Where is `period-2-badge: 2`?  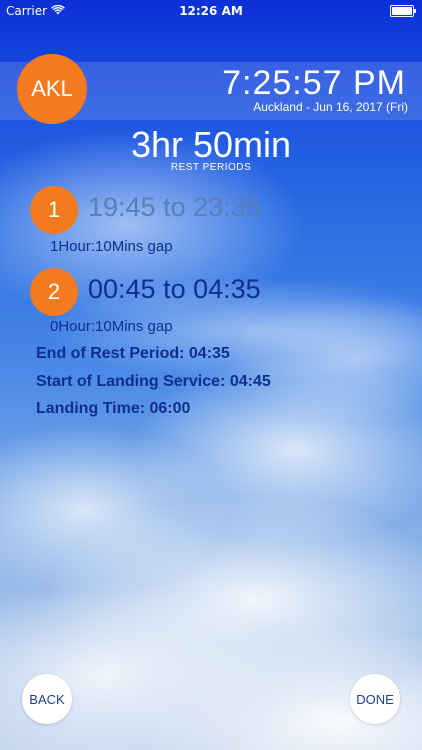 period-2-badge: 2 is located at coordinates (54, 292).